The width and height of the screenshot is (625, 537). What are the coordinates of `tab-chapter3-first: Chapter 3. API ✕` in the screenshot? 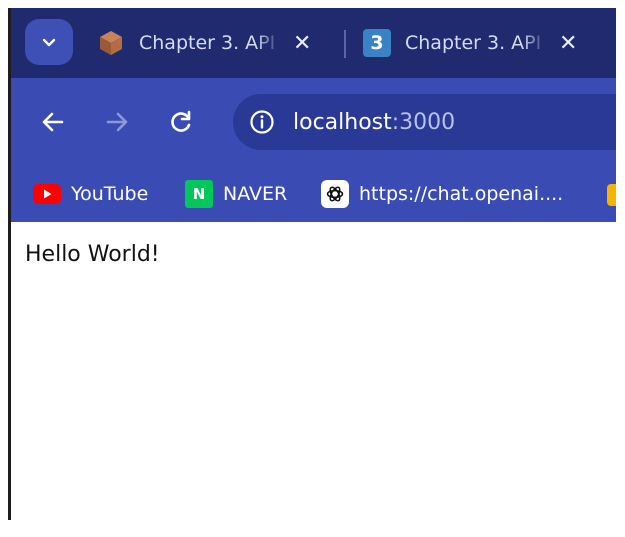 It's located at (204, 43).